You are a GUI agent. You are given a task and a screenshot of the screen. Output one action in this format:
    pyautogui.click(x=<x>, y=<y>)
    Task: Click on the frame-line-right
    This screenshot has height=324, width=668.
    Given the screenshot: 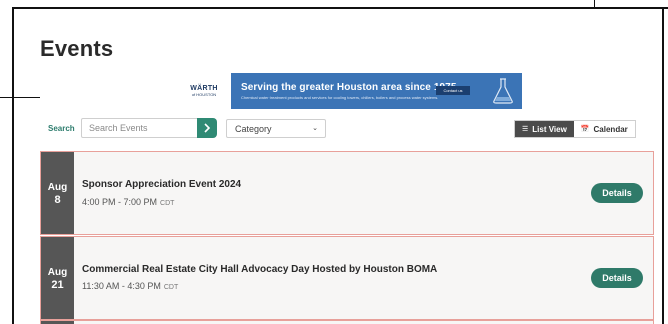 What is the action you would take?
    pyautogui.click(x=663, y=165)
    